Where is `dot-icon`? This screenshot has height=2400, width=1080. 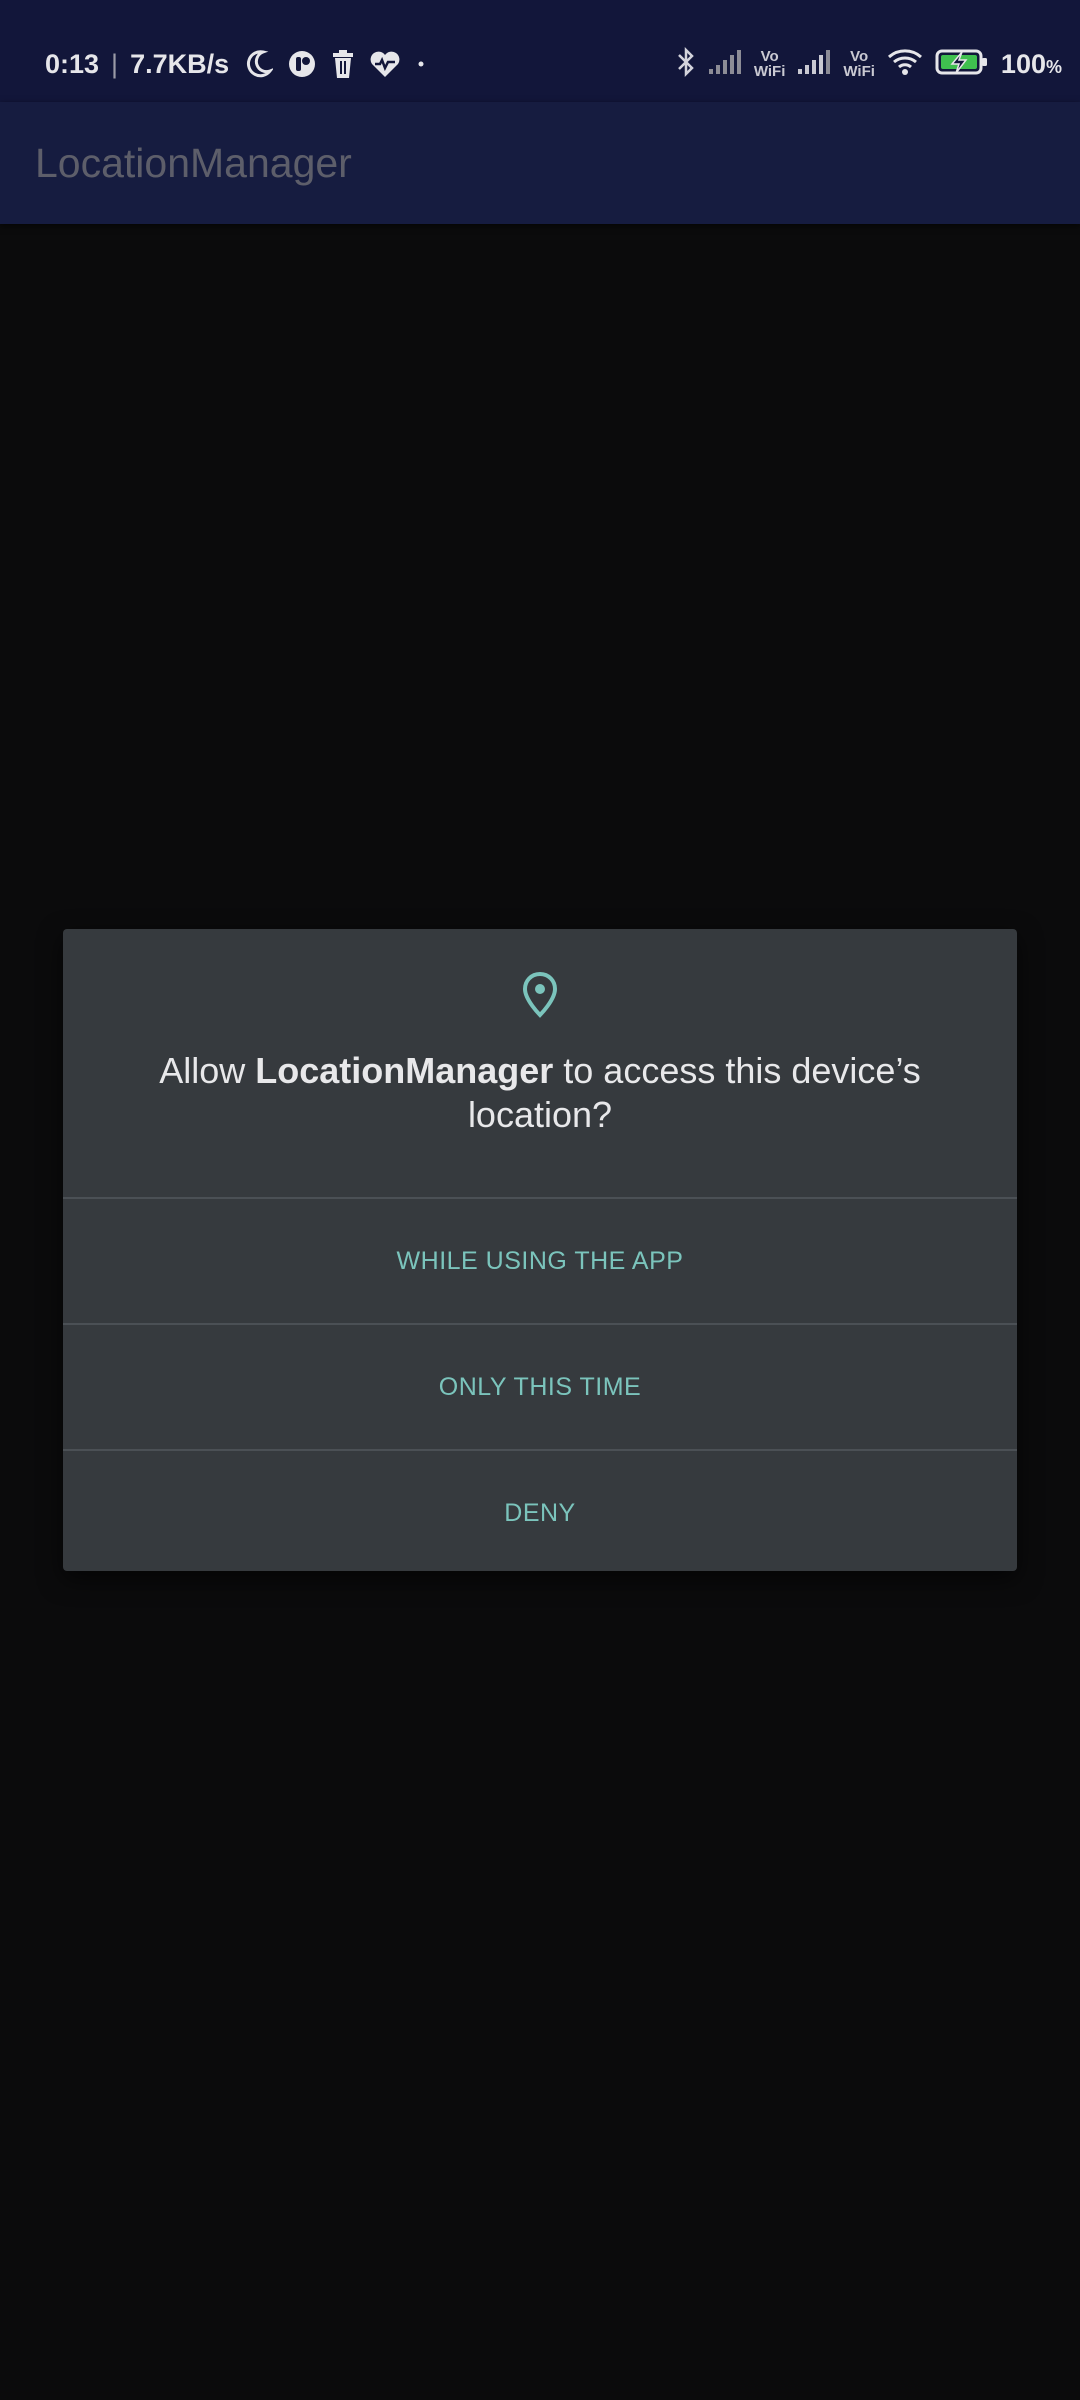 dot-icon is located at coordinates (421, 64).